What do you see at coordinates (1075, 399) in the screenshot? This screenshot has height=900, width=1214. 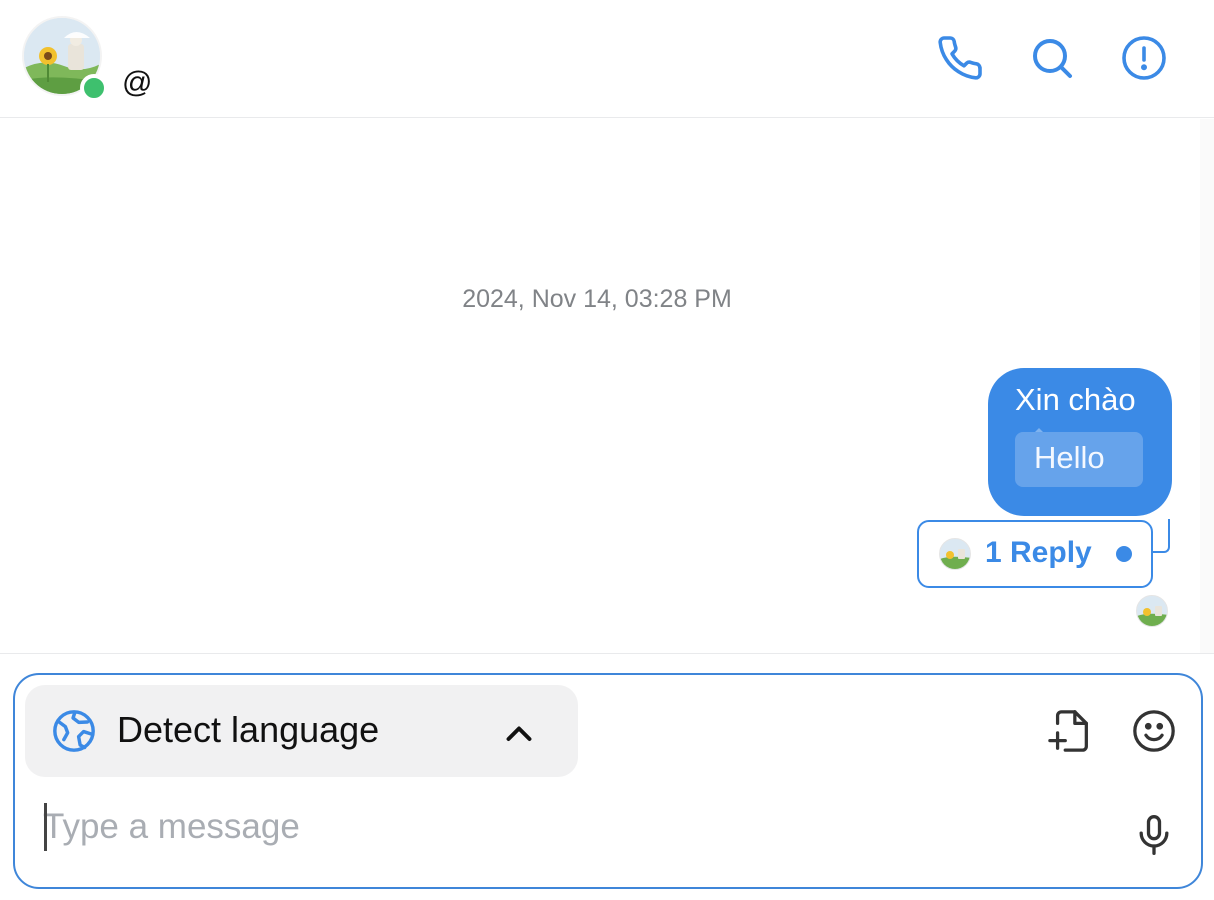 I see `message-text: Xin chào` at bounding box center [1075, 399].